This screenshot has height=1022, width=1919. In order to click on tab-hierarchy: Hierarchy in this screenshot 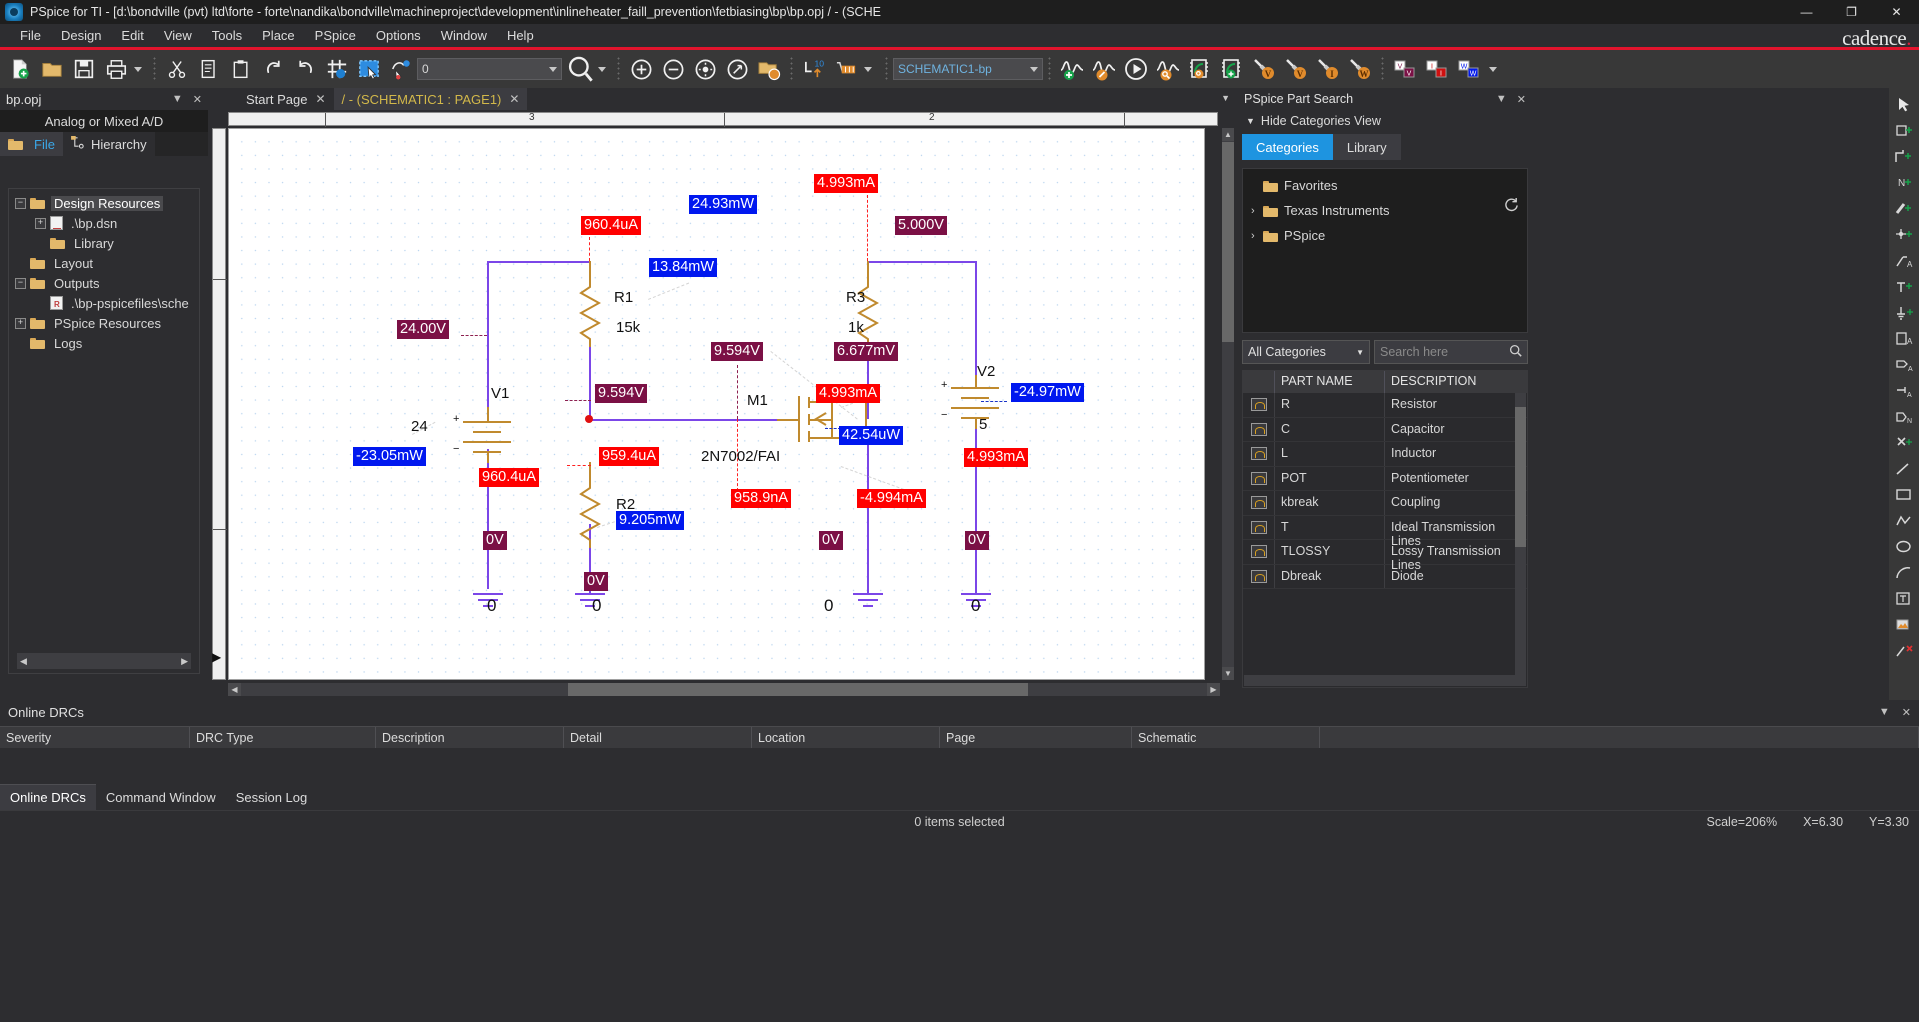, I will do `click(108, 144)`.